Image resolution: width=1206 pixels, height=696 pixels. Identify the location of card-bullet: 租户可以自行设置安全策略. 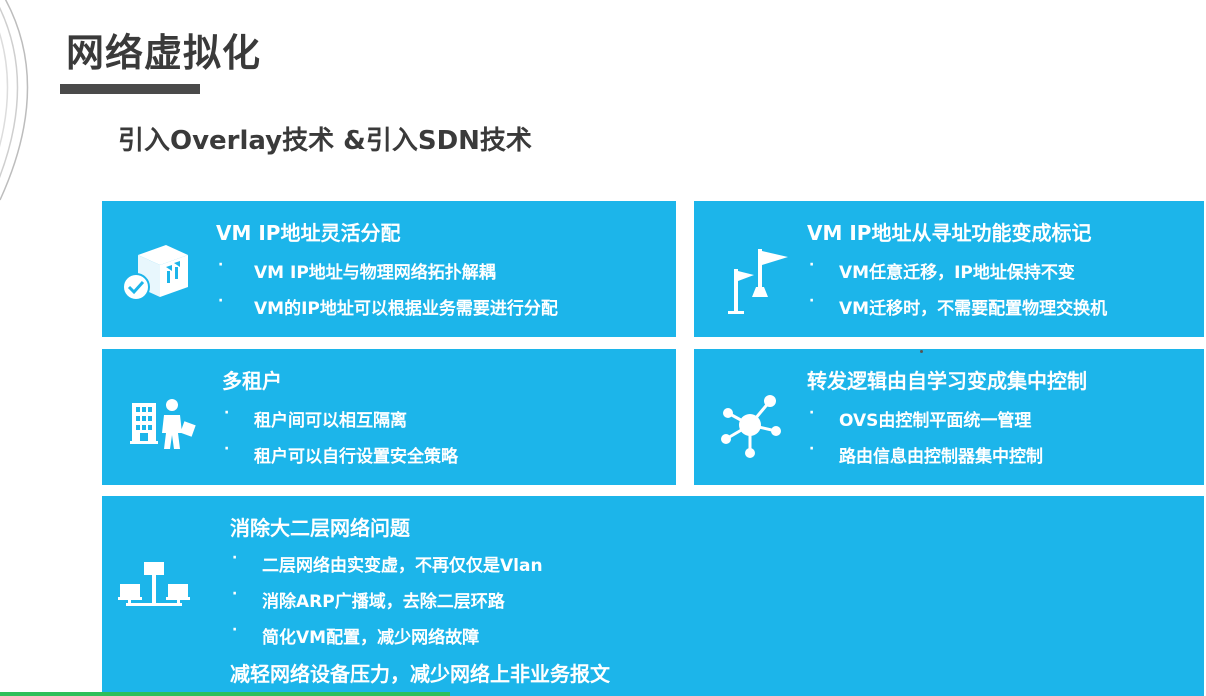
(356, 457).